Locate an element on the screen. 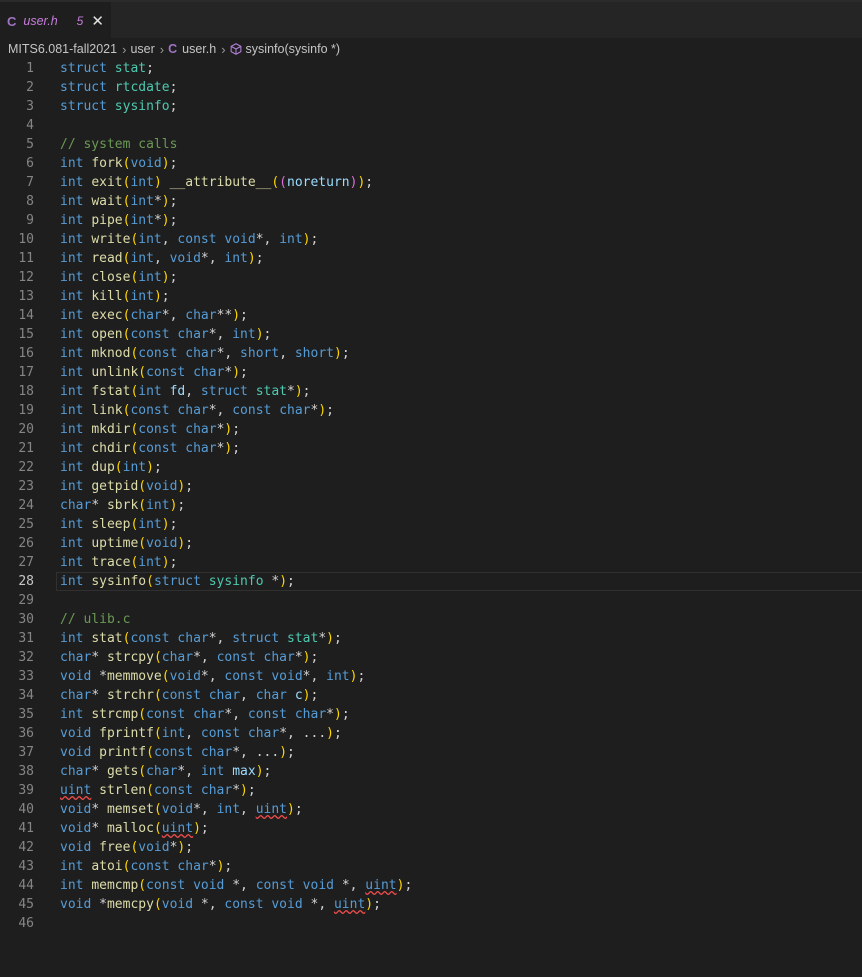 This screenshot has height=977, width=862. code-line: 6 int fork(void); is located at coordinates (431, 163).